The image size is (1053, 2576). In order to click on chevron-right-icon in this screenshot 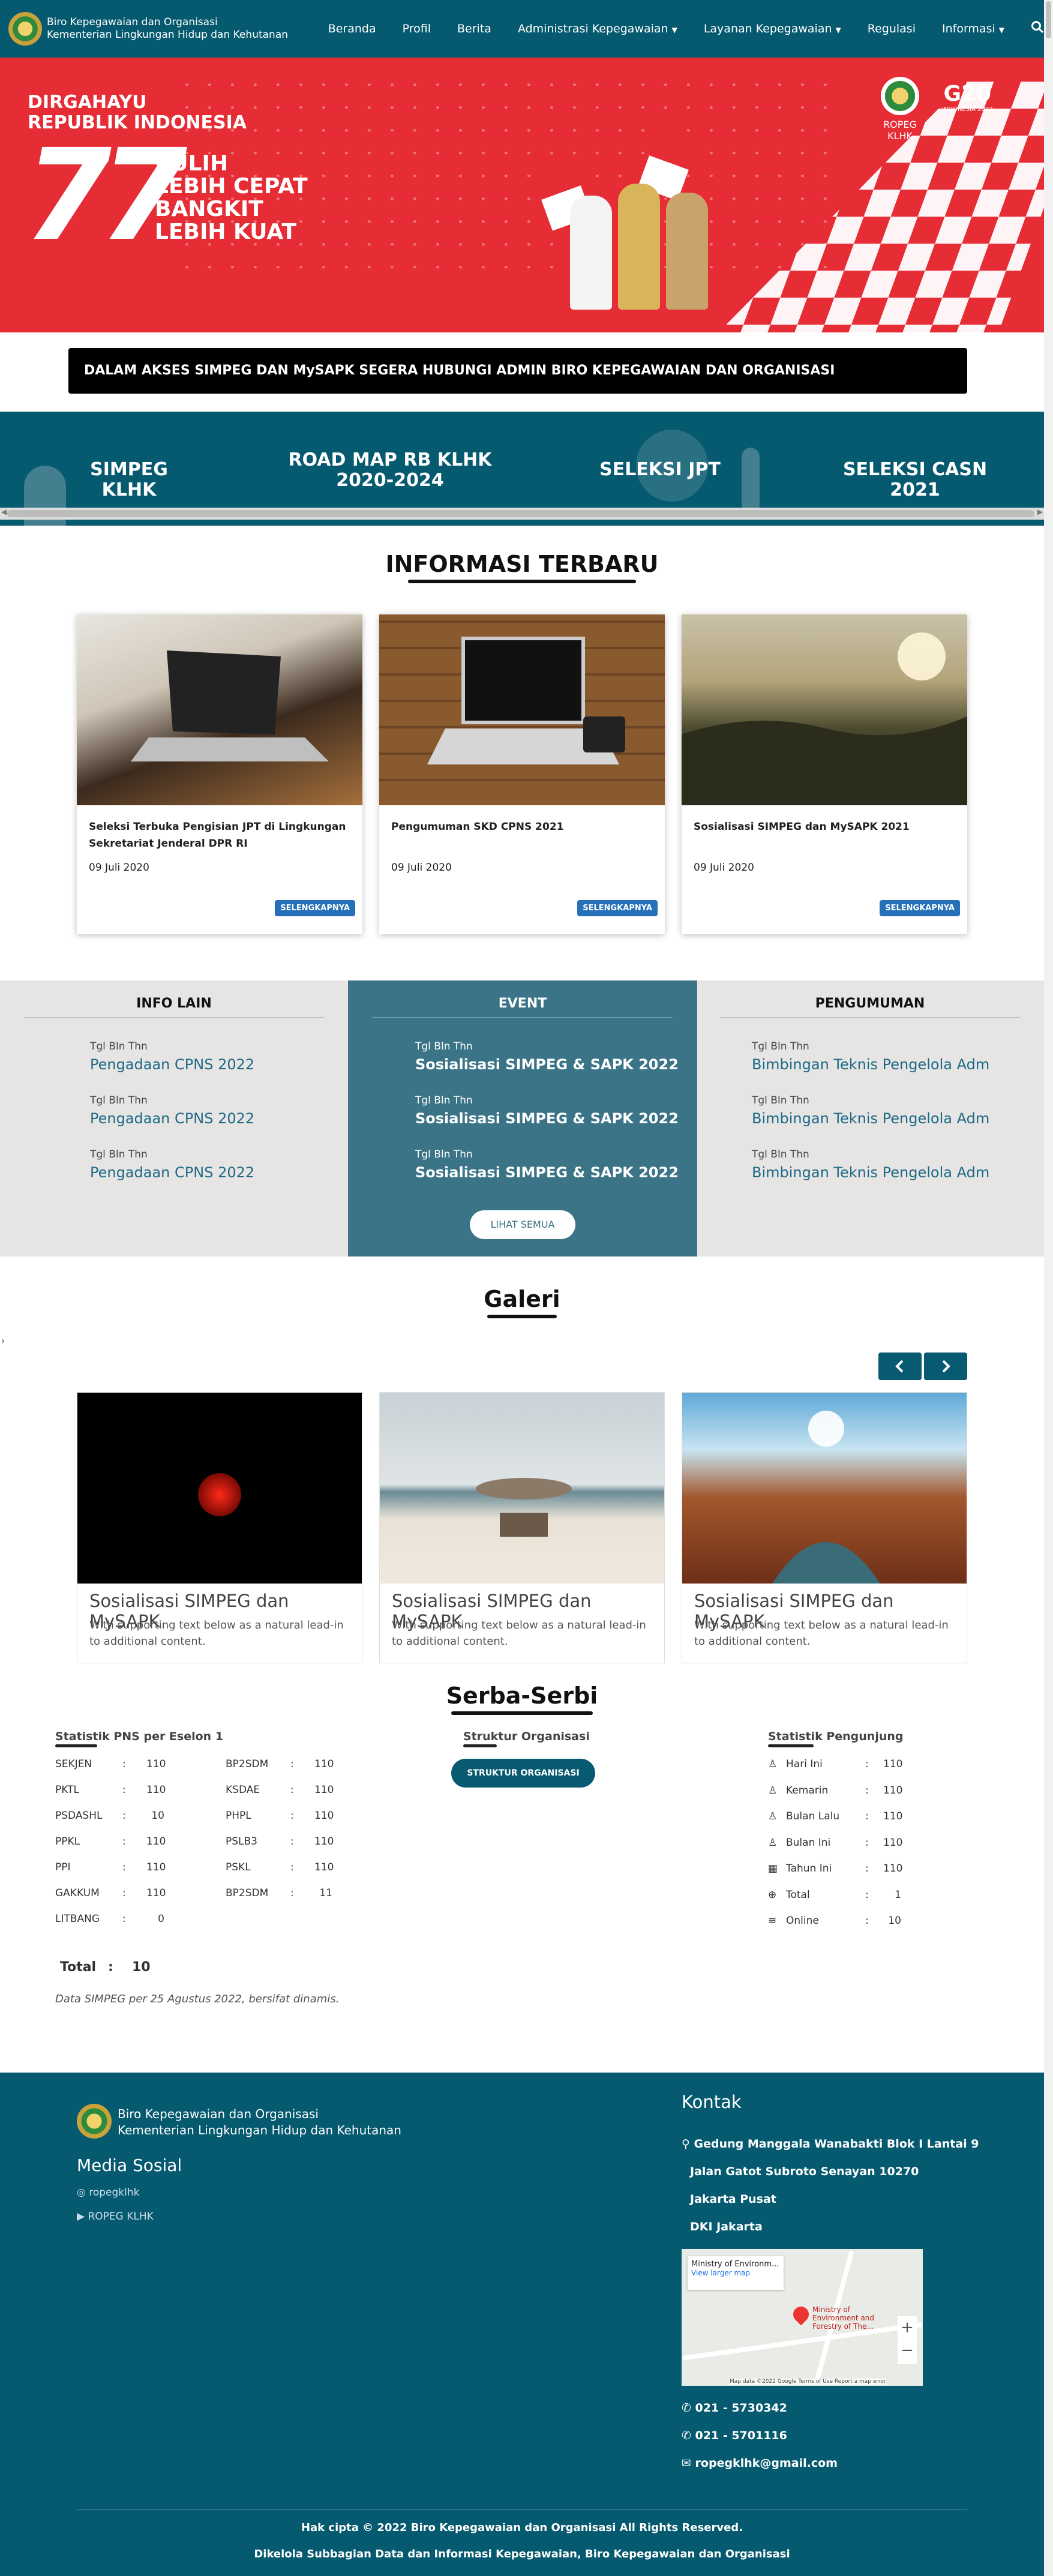, I will do `click(945, 1366)`.